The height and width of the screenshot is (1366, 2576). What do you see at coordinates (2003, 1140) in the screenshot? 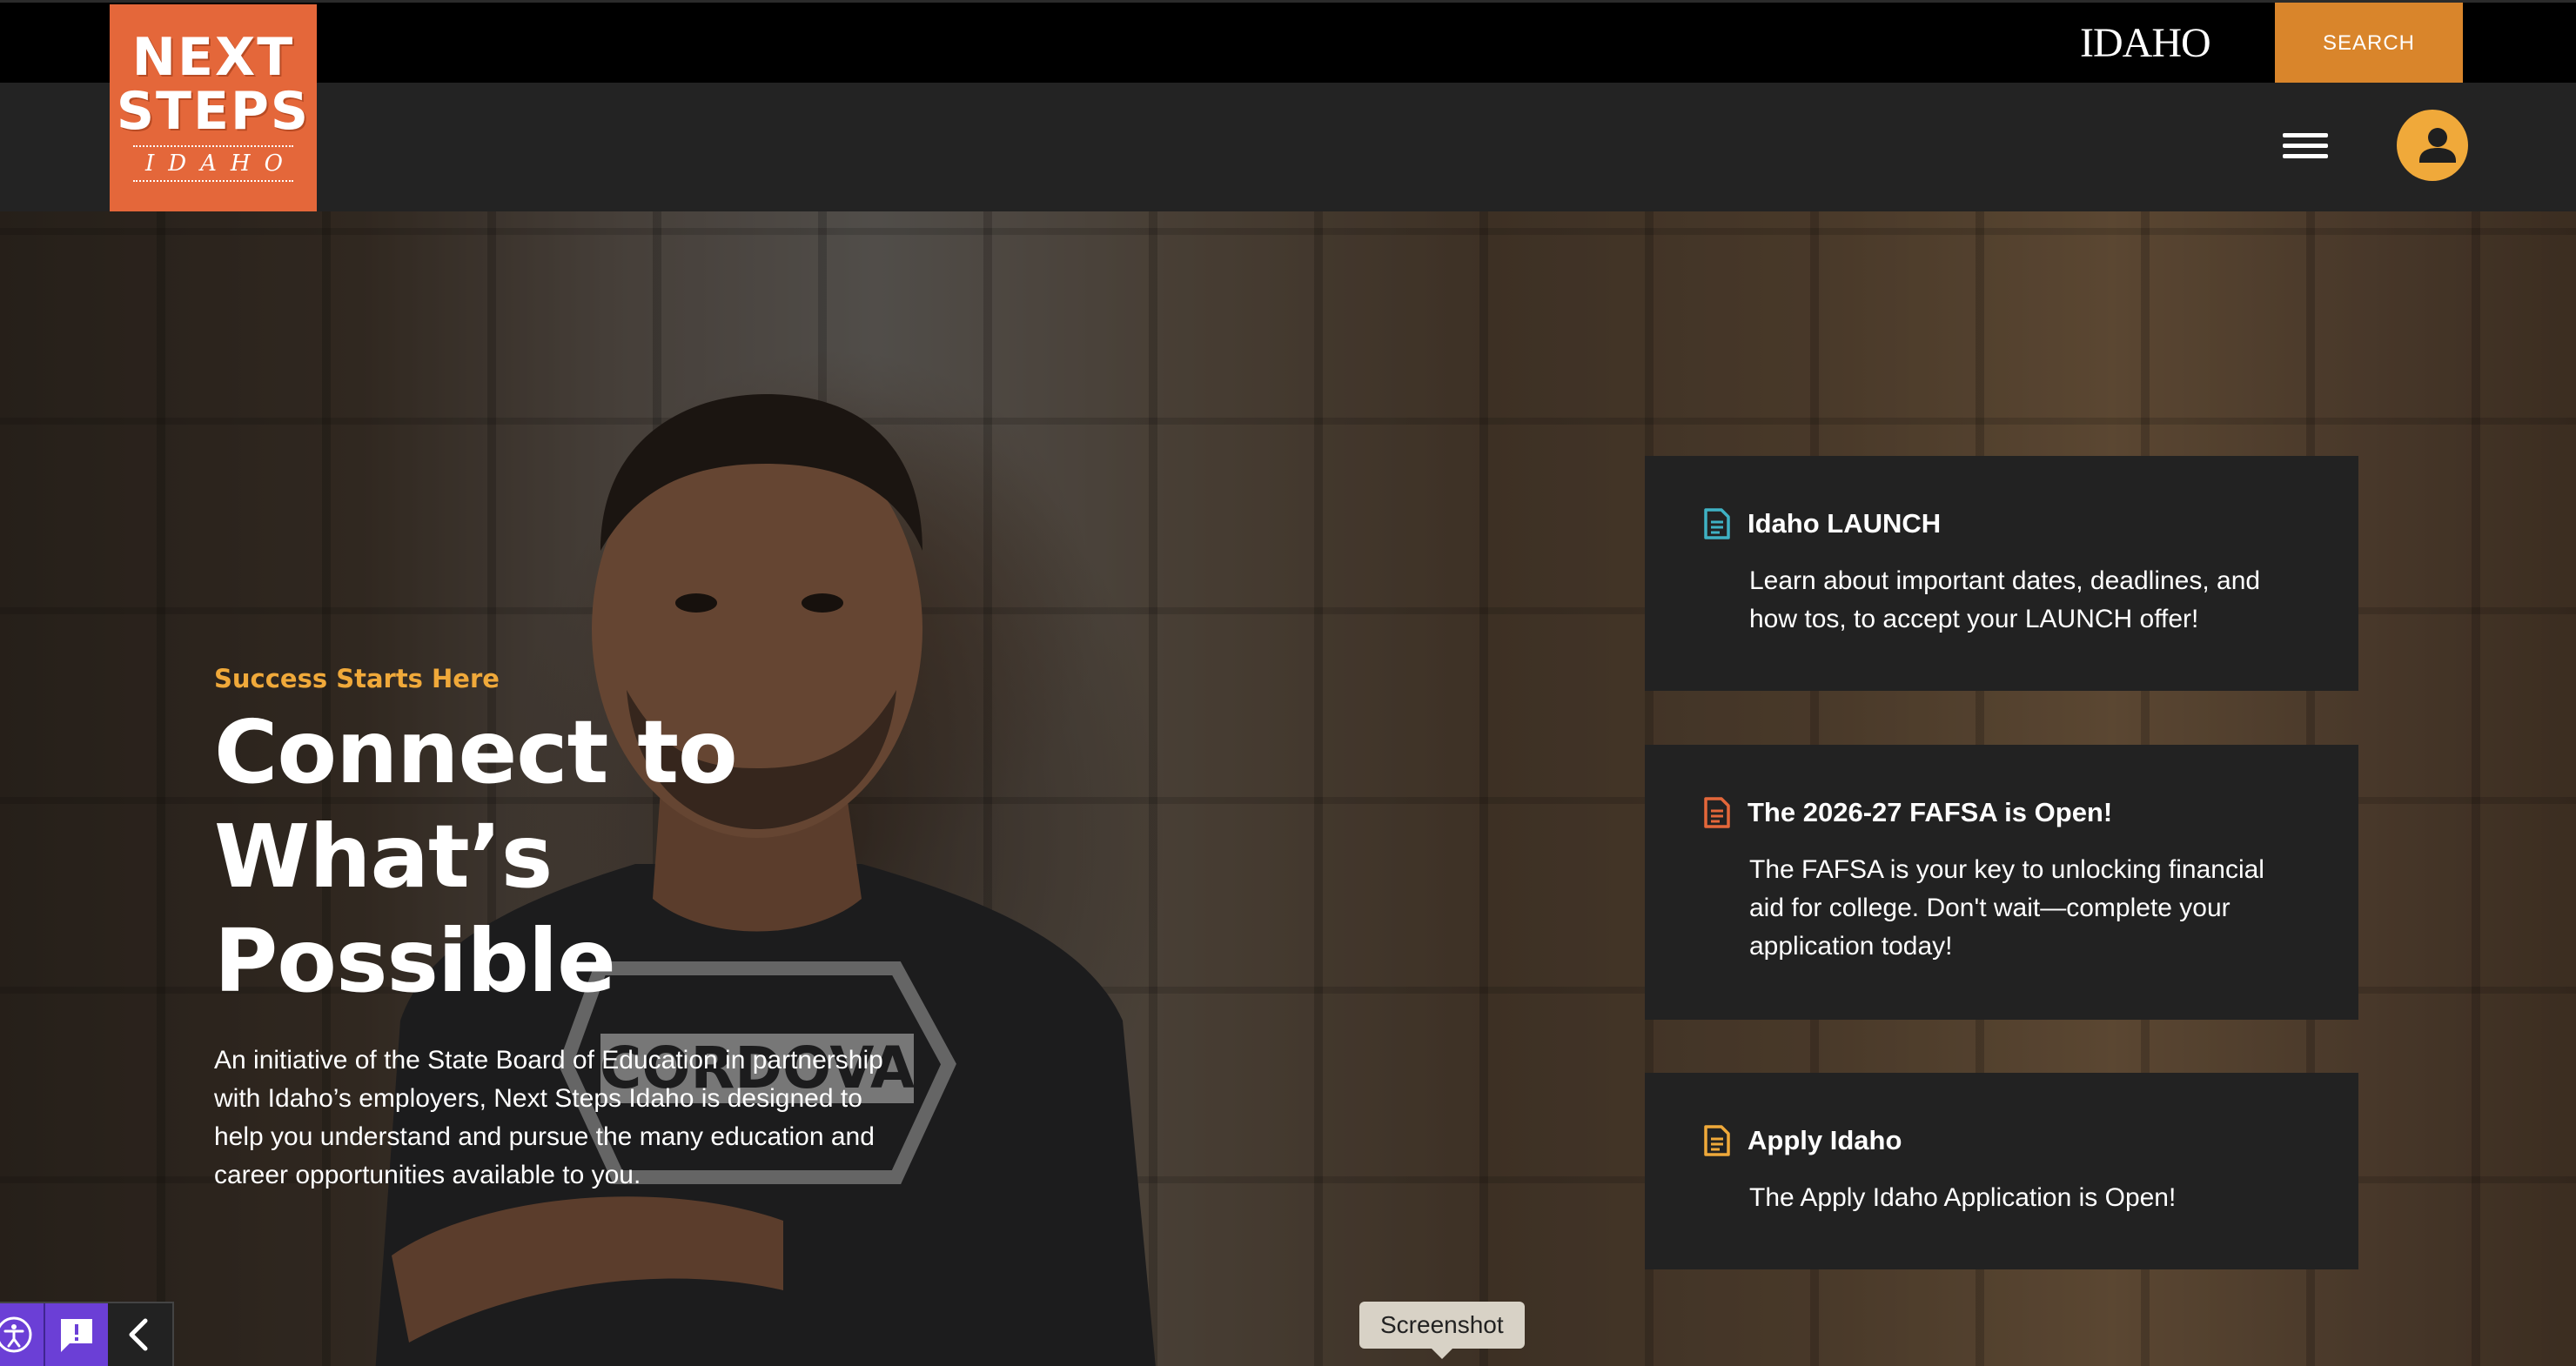
I see `card-title-row: Apply Idaho` at bounding box center [2003, 1140].